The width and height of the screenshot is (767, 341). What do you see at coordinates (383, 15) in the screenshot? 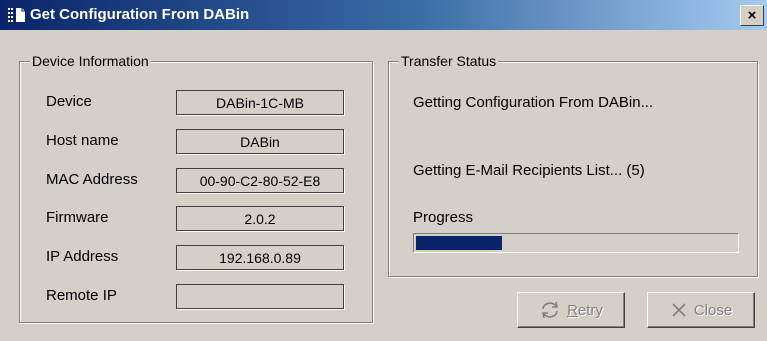
I see `title-bar: Get Configuration From DABin ×` at bounding box center [383, 15].